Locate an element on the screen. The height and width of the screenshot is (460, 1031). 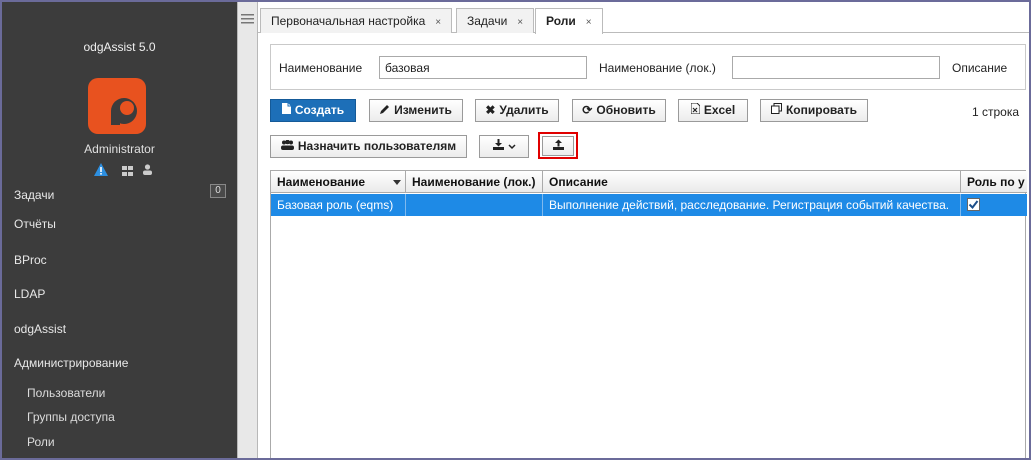
check-icon is located at coordinates (973, 205).